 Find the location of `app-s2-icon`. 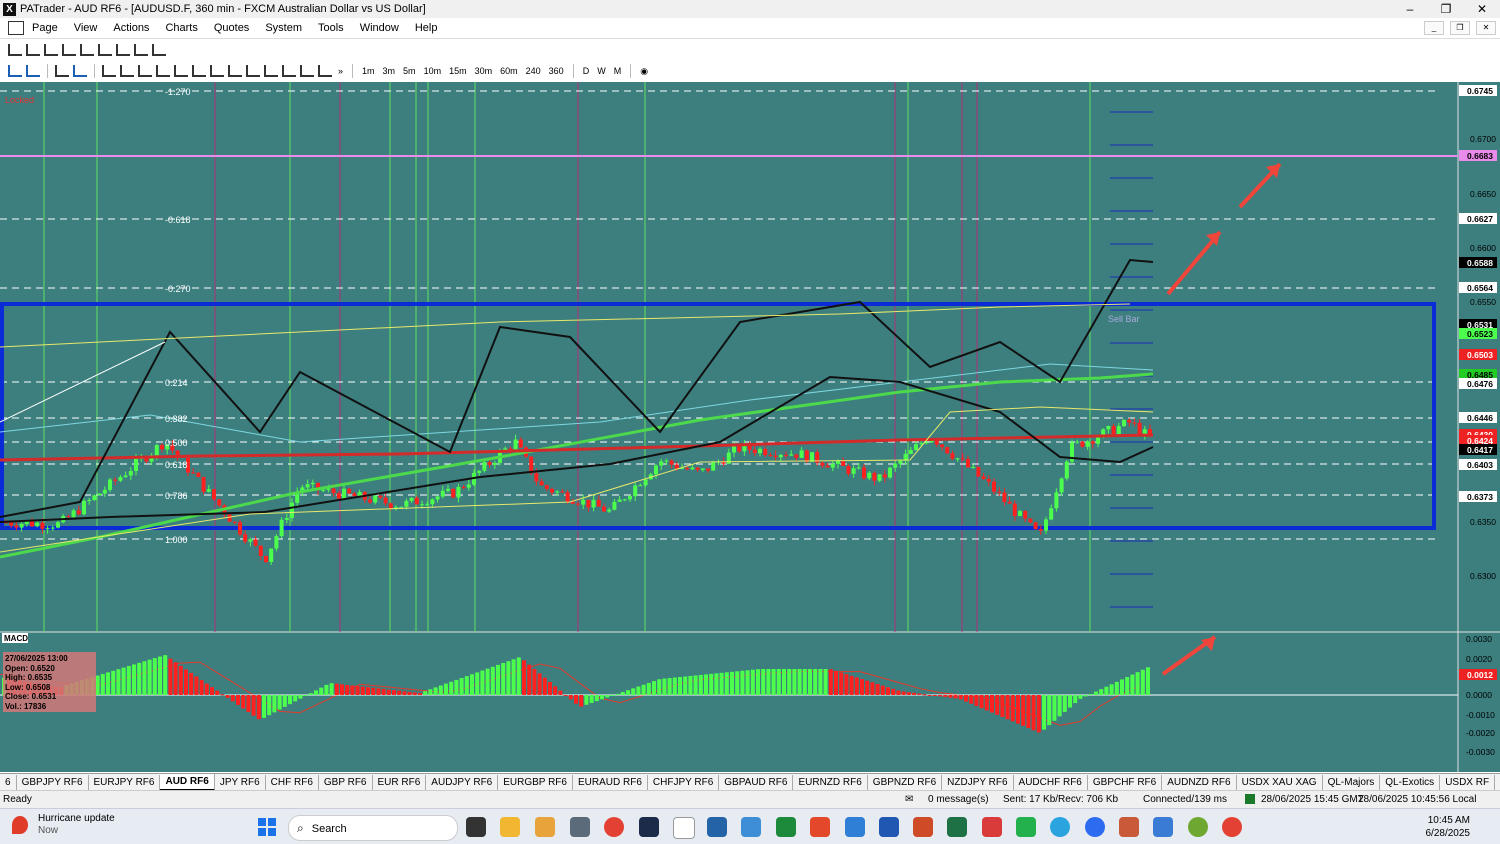

app-s2-icon is located at coordinates (855, 827).